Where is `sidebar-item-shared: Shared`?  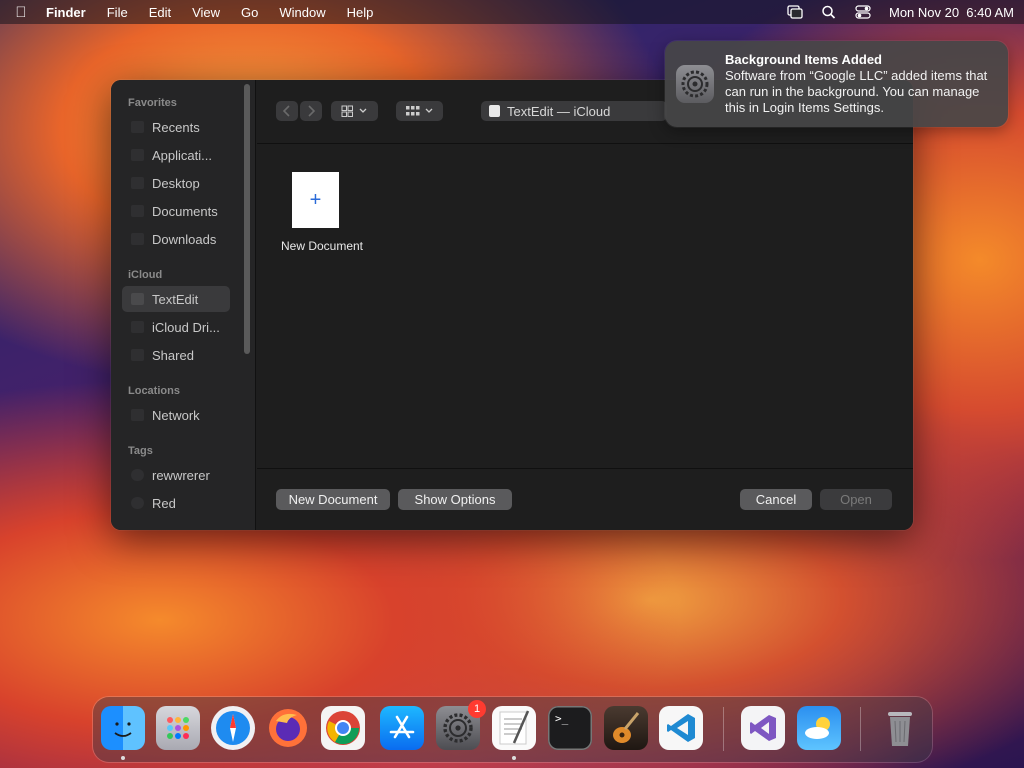 sidebar-item-shared: Shared is located at coordinates (176, 355).